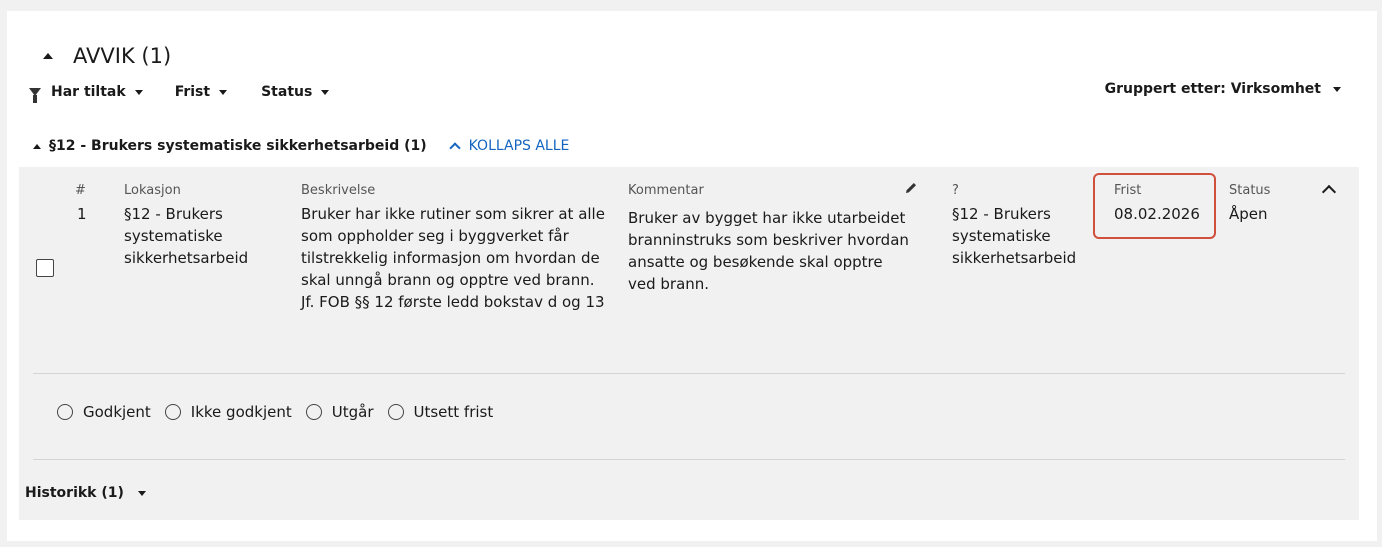  Describe the element at coordinates (453, 412) in the screenshot. I see `radio-label: Utsett frist` at that location.